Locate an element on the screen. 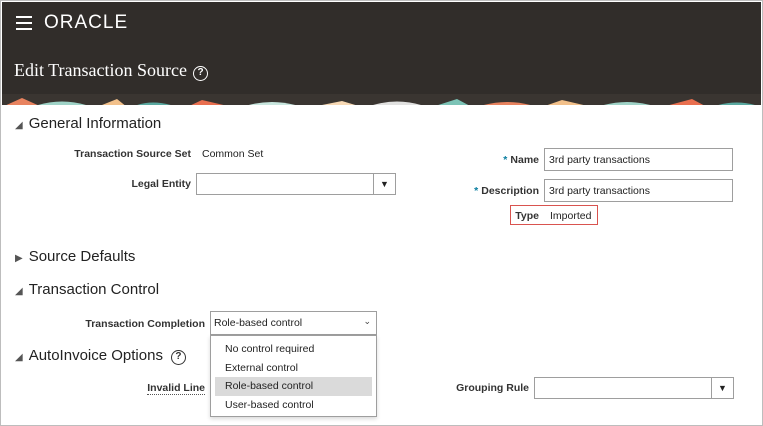 The width and height of the screenshot is (763, 426). expand-triangle-icon: ▶ is located at coordinates (19, 258).